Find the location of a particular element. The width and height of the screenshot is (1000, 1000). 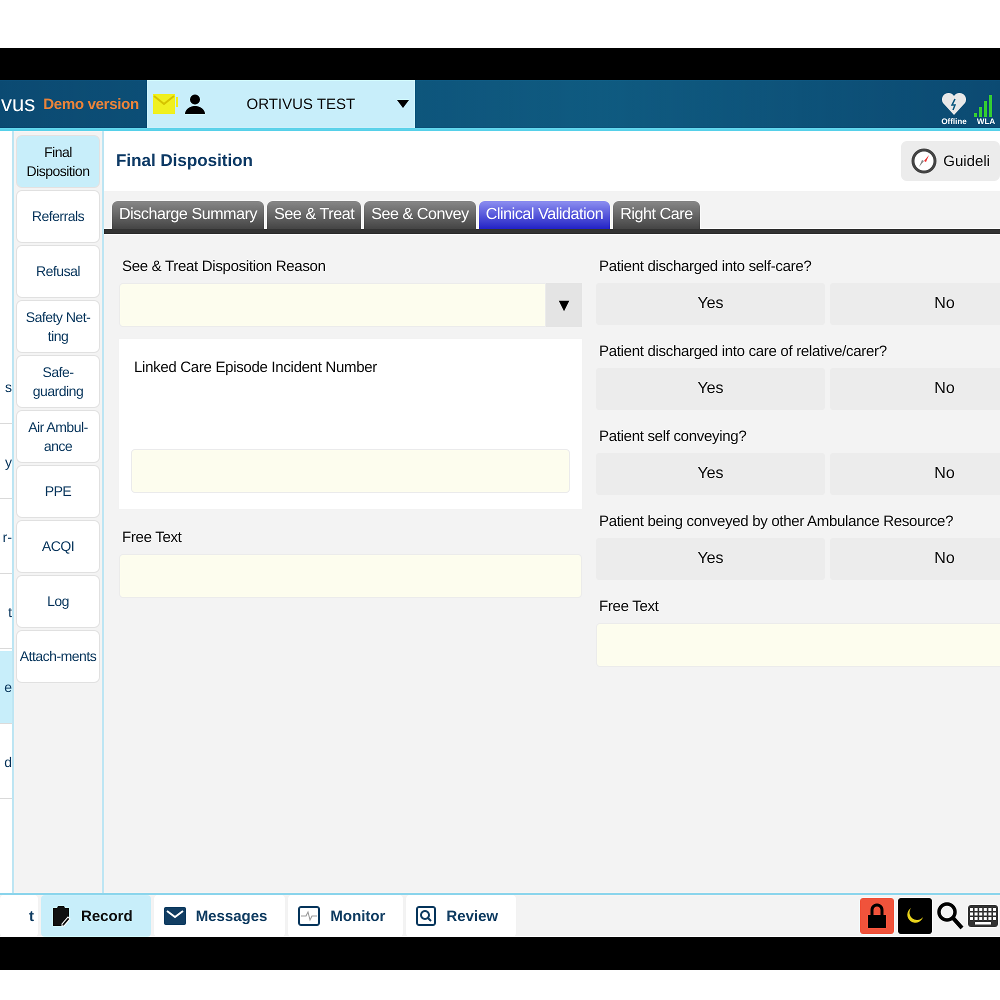

field-label: Linked Care Episode Incident Number is located at coordinates (256, 367).